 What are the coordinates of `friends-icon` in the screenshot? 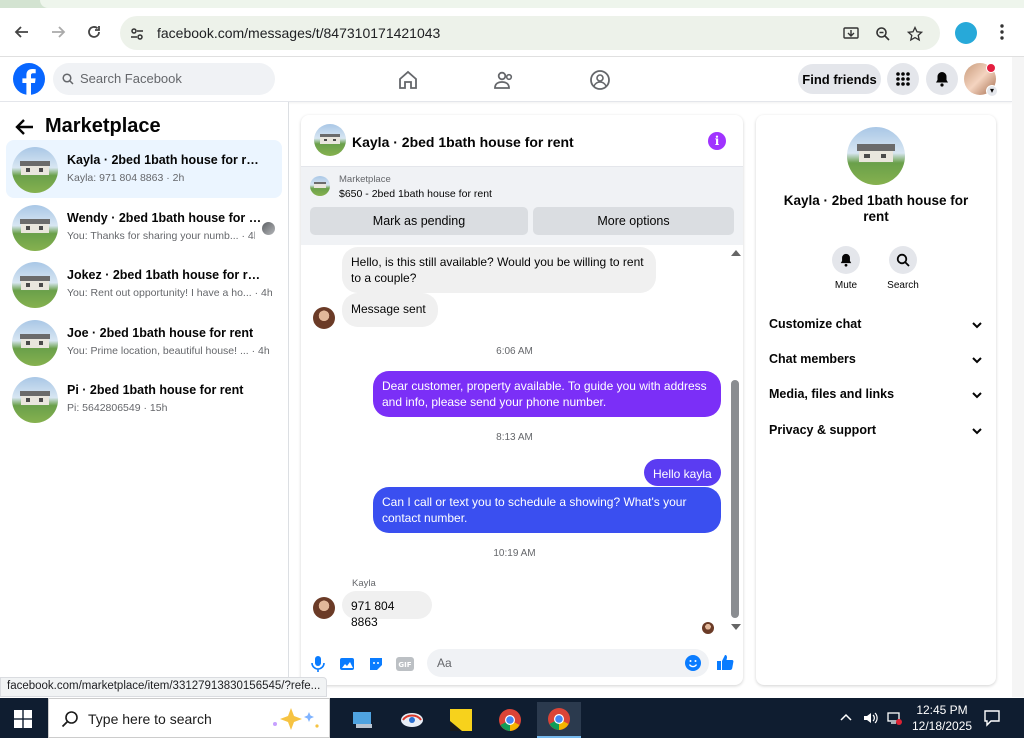 It's located at (504, 80).